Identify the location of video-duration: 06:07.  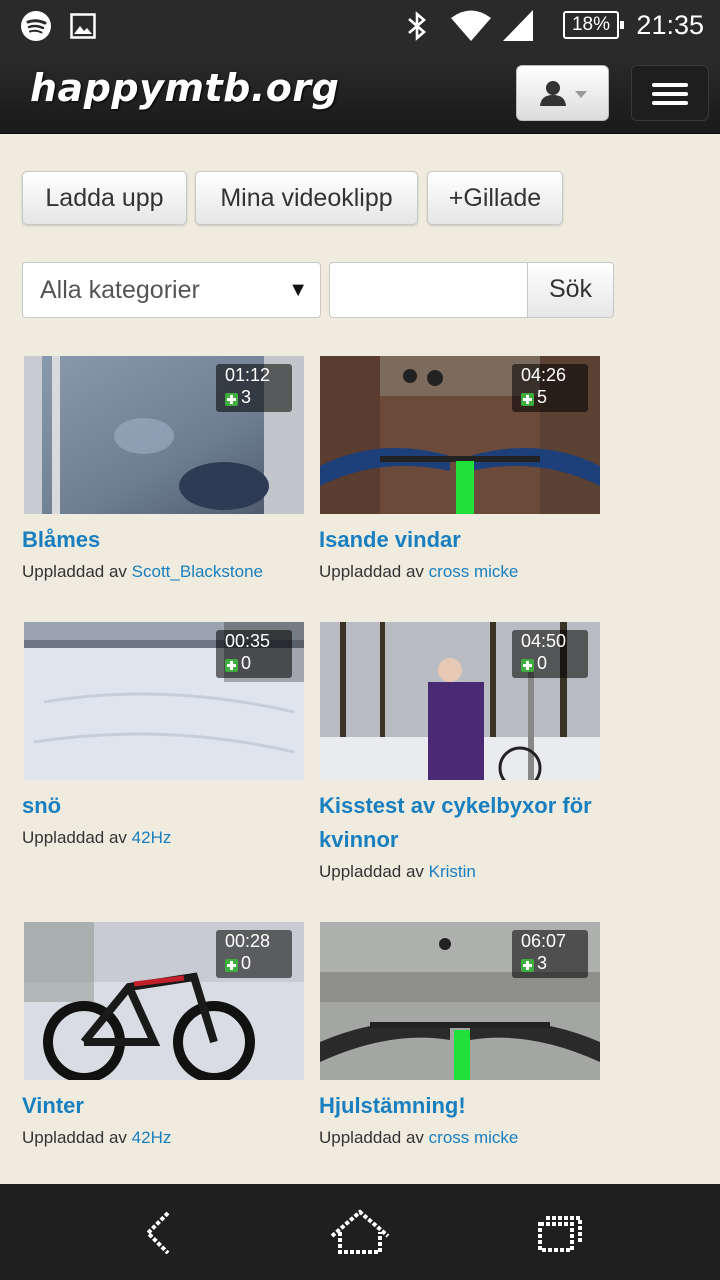
(544, 941).